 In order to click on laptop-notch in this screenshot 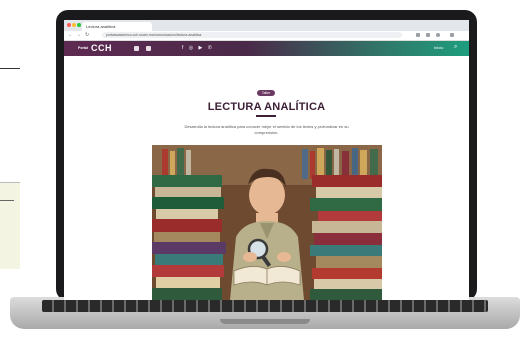, I will do `click(265, 321)`.